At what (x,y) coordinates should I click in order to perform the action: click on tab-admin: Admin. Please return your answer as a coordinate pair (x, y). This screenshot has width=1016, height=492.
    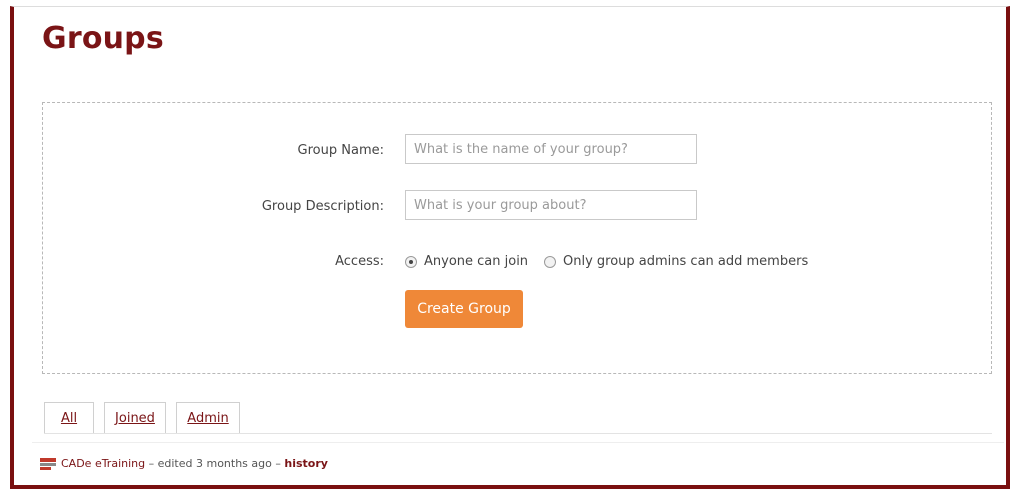
    Looking at the image, I should click on (208, 418).